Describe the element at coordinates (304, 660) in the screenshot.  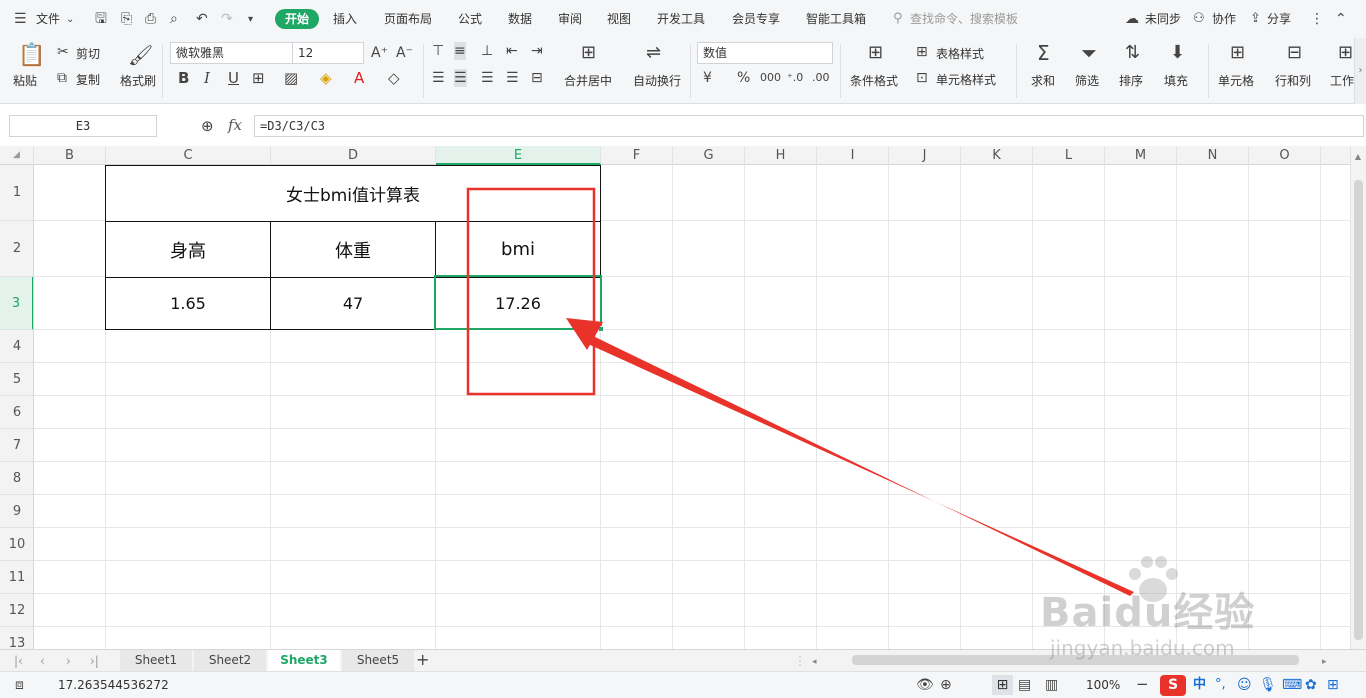
I see `sheet-tab-active: Sheet3` at that location.